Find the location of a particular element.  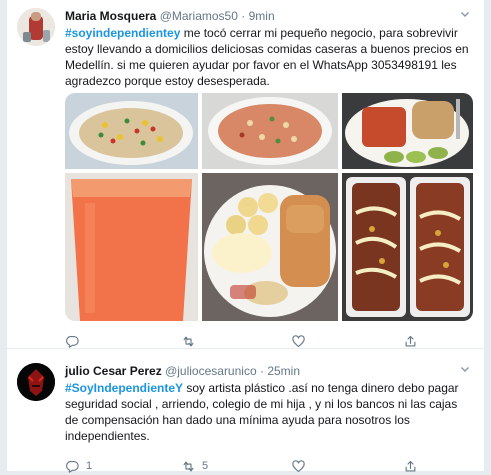

juice-photo is located at coordinates (131, 247).